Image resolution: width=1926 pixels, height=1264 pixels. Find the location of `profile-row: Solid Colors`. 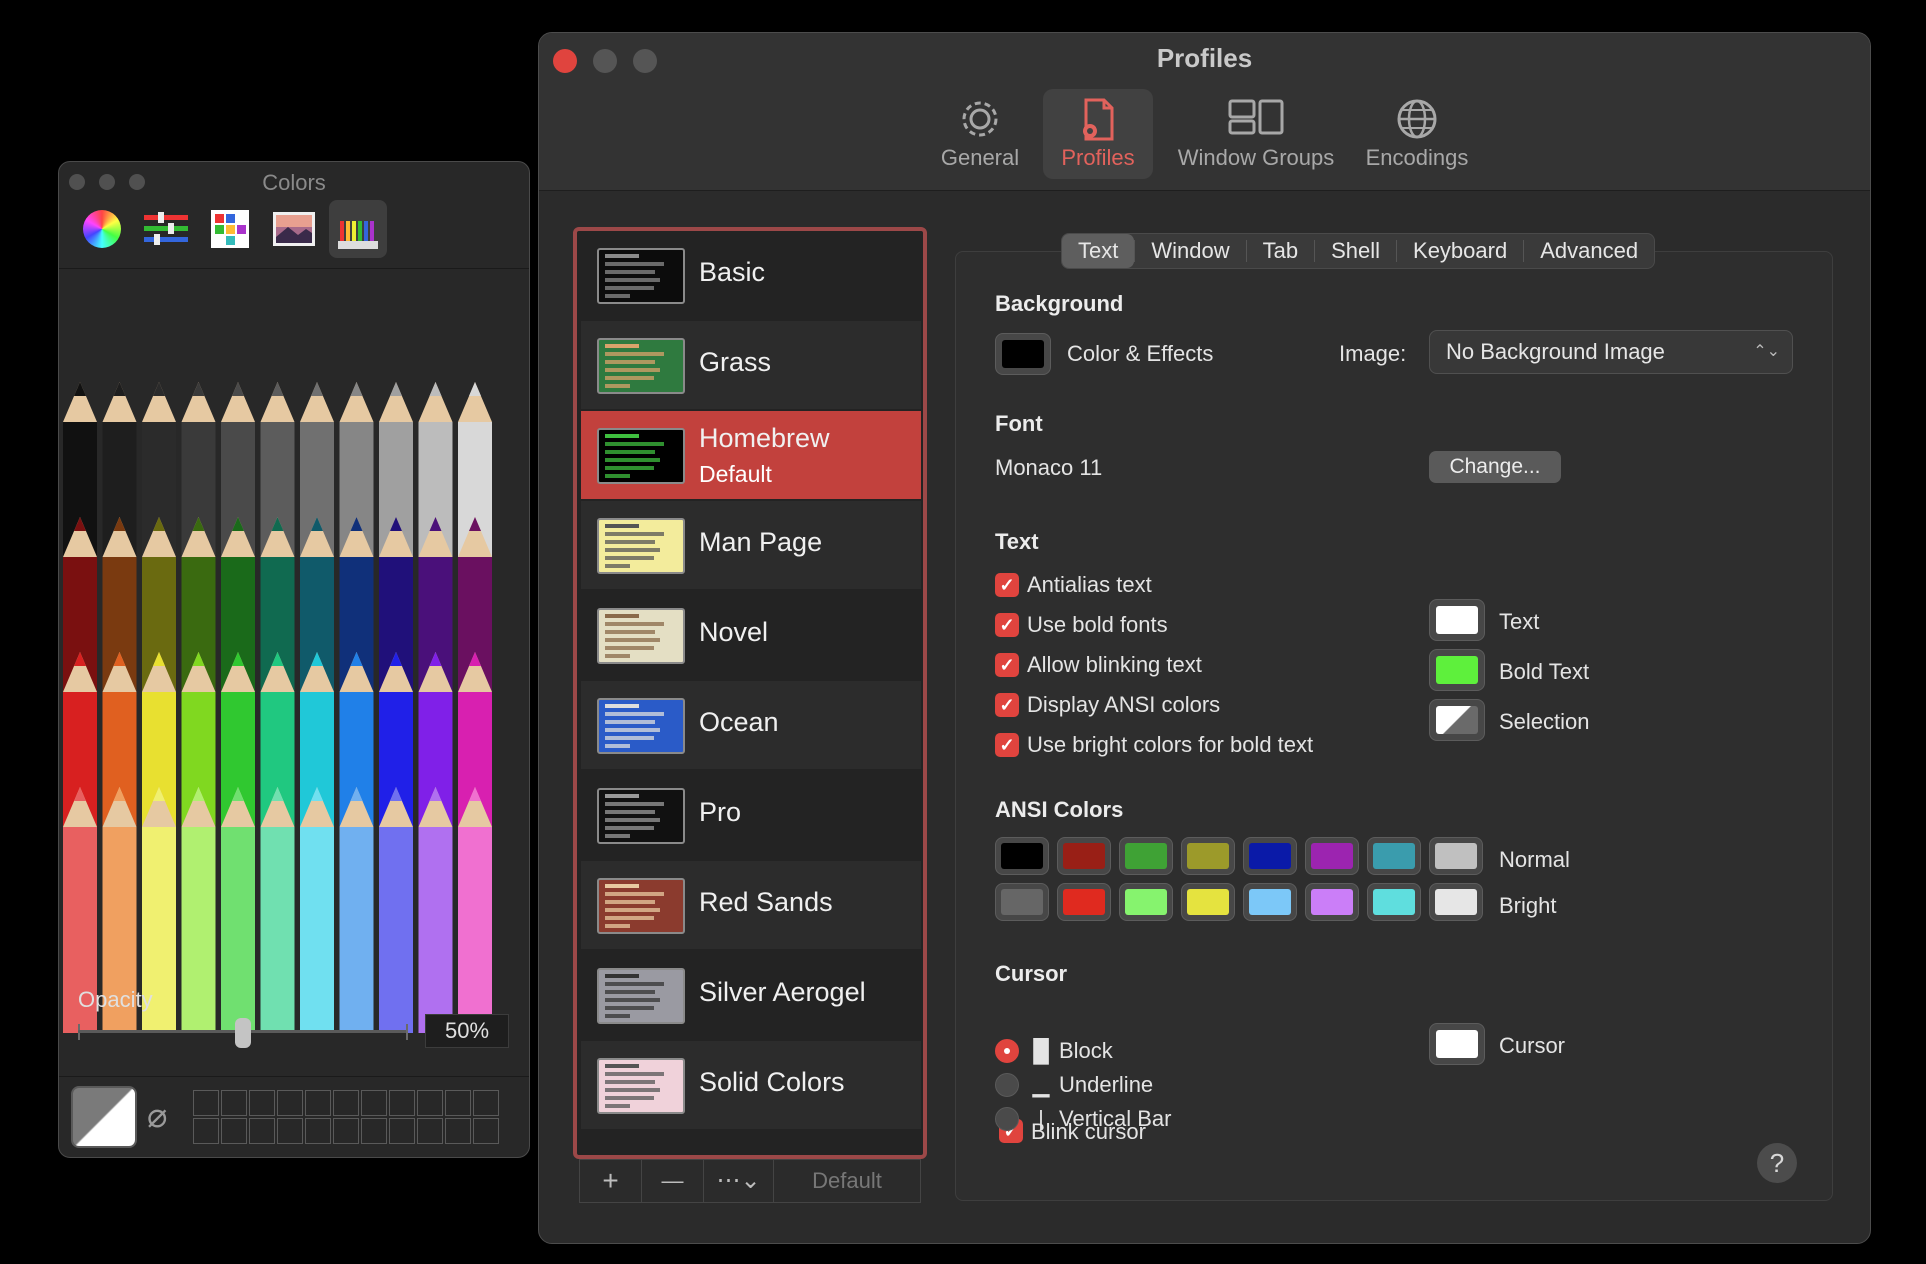

profile-row: Solid Colors is located at coordinates (751, 1085).